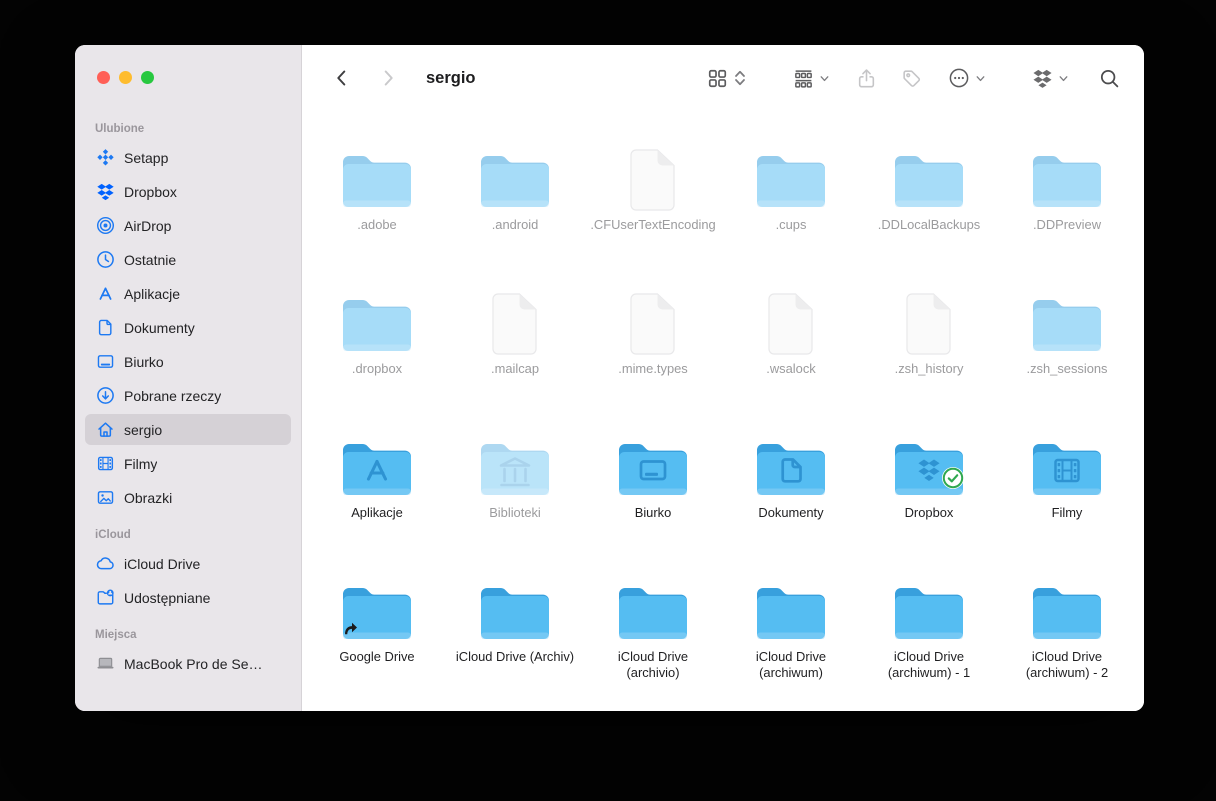 The image size is (1216, 801). Describe the element at coordinates (105, 361) in the screenshot. I see `desktop-icon` at that location.